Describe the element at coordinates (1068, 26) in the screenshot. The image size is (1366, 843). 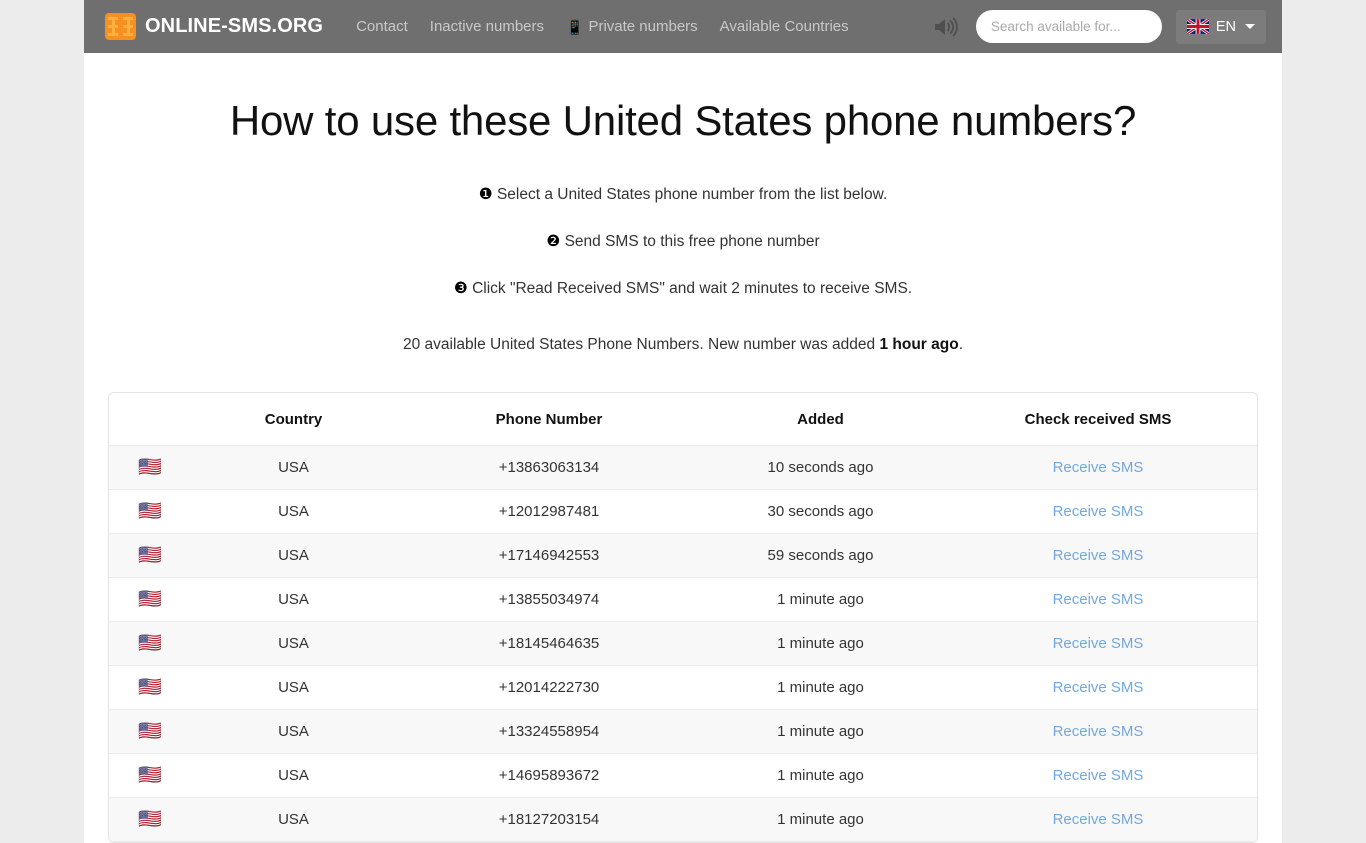
I see `search-input` at that location.